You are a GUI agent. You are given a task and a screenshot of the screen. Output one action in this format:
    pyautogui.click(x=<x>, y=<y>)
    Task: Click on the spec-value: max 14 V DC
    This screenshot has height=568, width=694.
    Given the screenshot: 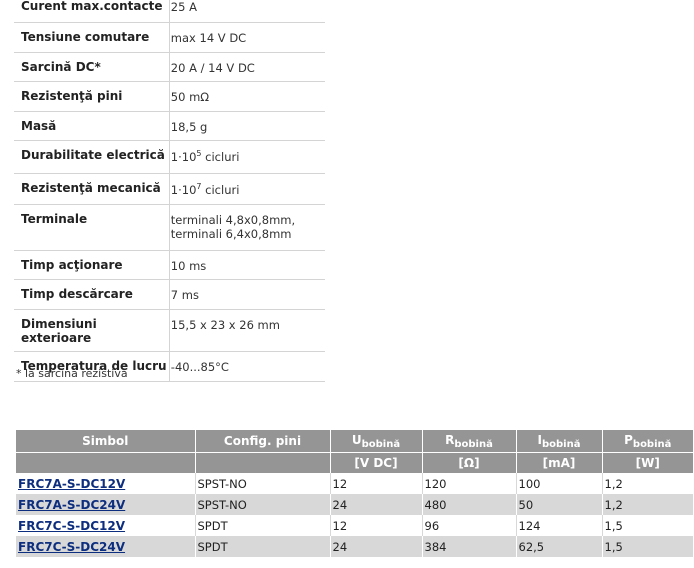 What is the action you would take?
    pyautogui.click(x=246, y=37)
    